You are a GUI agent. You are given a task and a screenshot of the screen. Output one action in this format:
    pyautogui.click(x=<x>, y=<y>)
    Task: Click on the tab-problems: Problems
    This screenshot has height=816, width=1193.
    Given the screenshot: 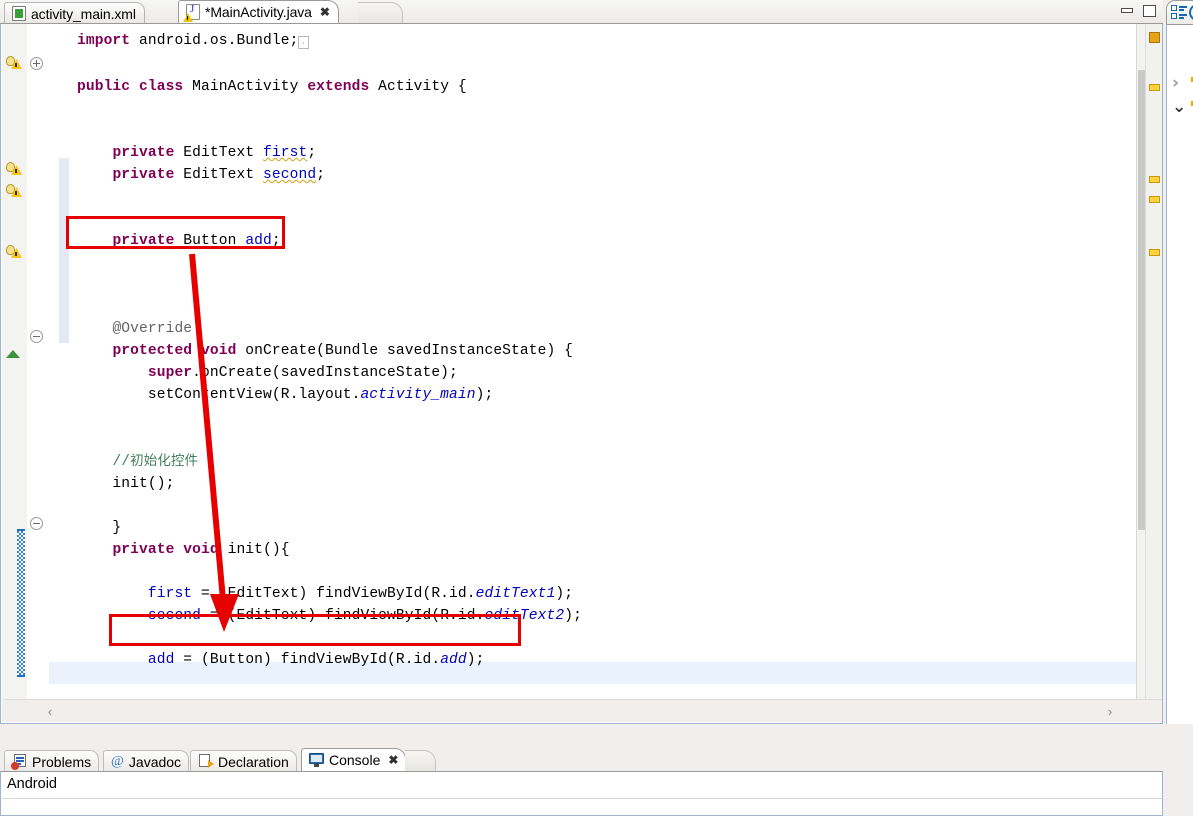 What is the action you would take?
    pyautogui.click(x=52, y=761)
    